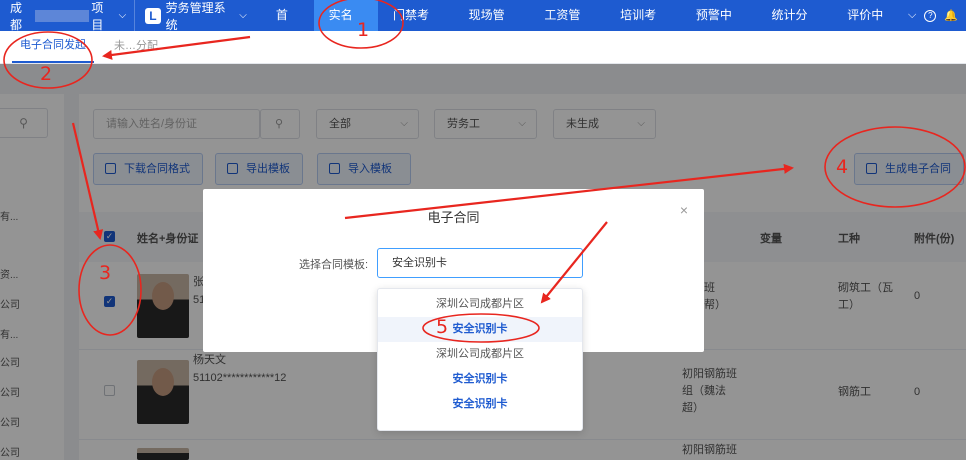 The image size is (966, 460). I want to click on system-selector: L 劳务管理系统 ⌵, so click(198, 16).